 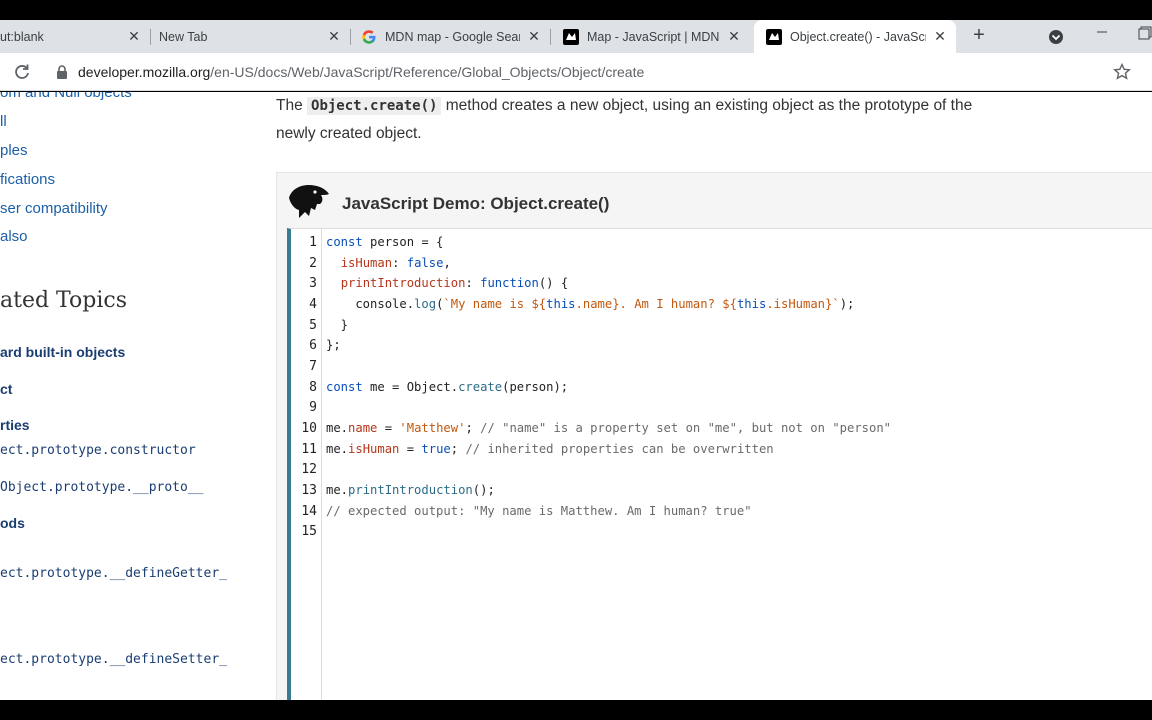 I want to click on tab-new-tab: New Tab ✕, so click(x=250, y=36).